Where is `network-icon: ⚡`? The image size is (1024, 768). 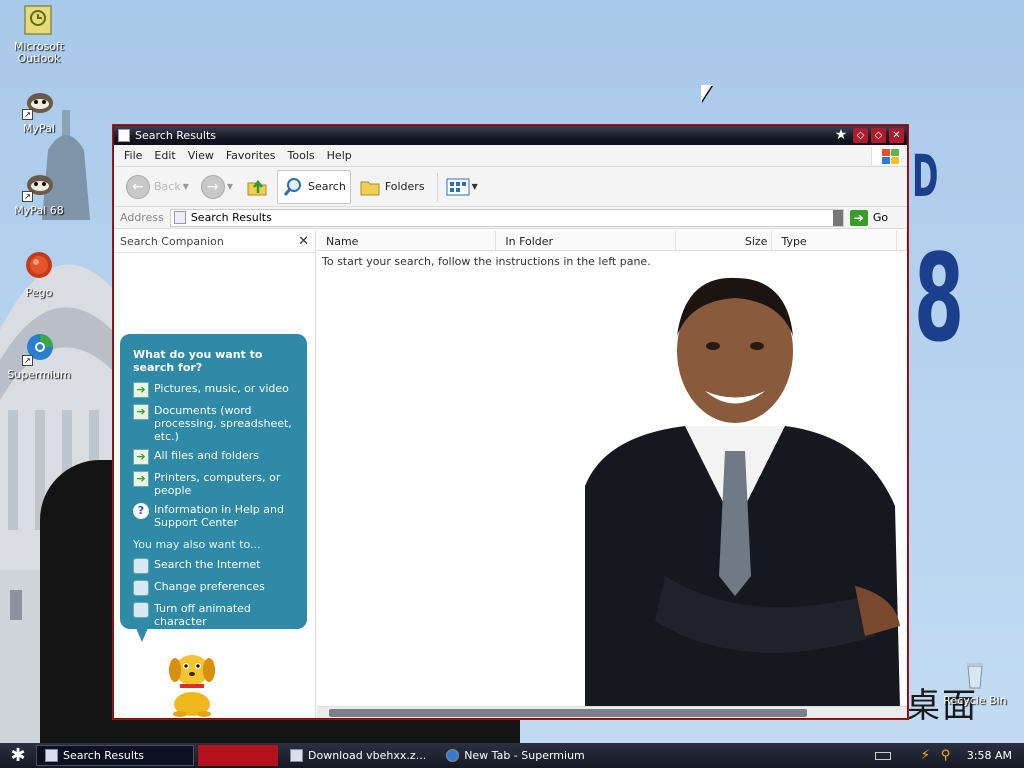 network-icon: ⚡ is located at coordinates (928, 755).